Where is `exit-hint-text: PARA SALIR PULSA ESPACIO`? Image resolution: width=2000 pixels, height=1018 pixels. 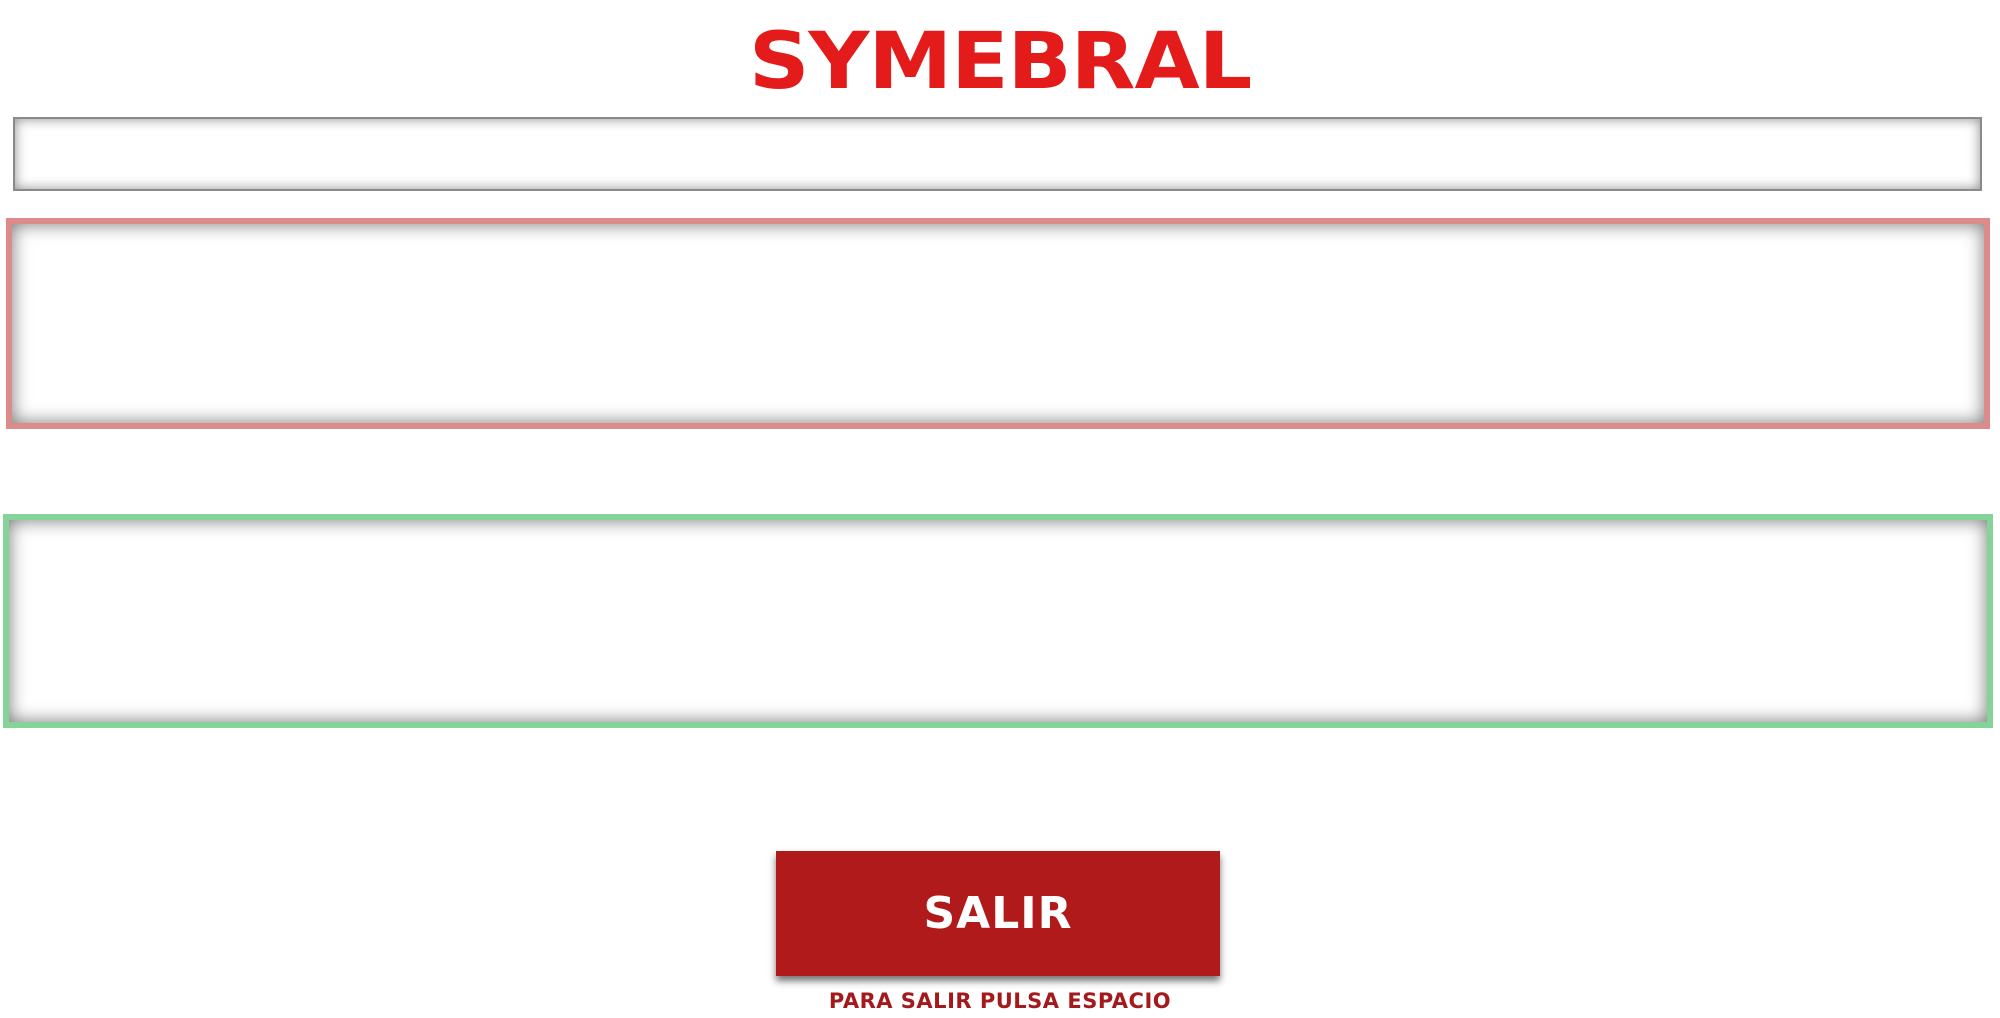
exit-hint-text: PARA SALIR PULSA ESPACIO is located at coordinates (1000, 1001).